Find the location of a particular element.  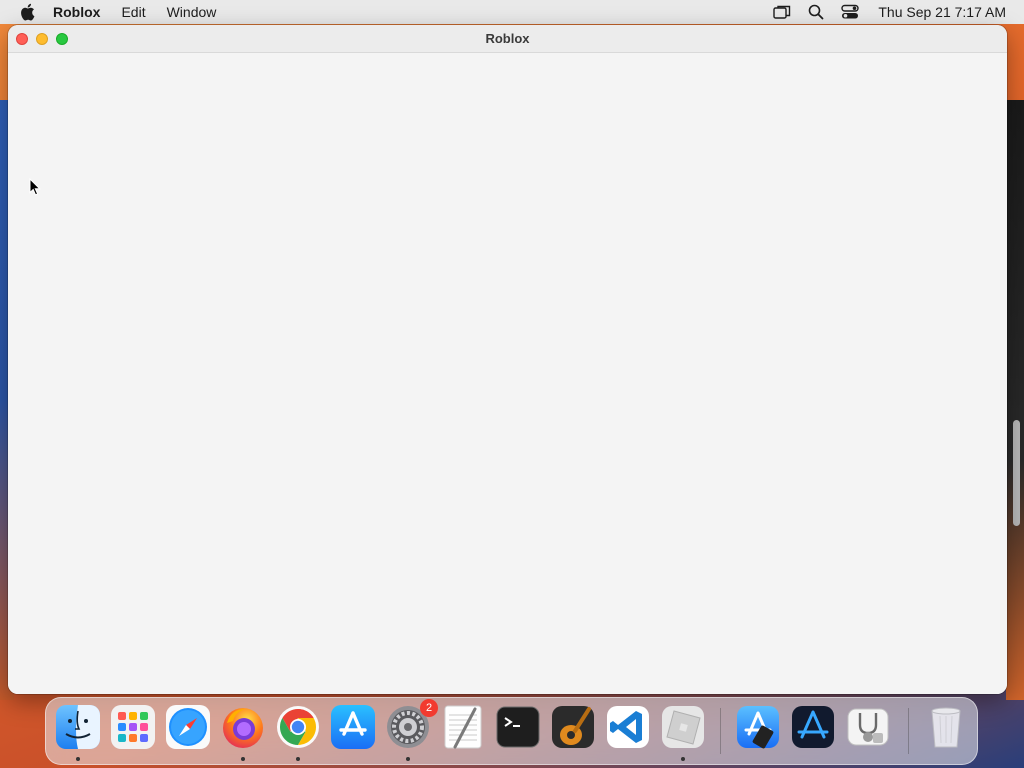

app-store-icon is located at coordinates (353, 727).